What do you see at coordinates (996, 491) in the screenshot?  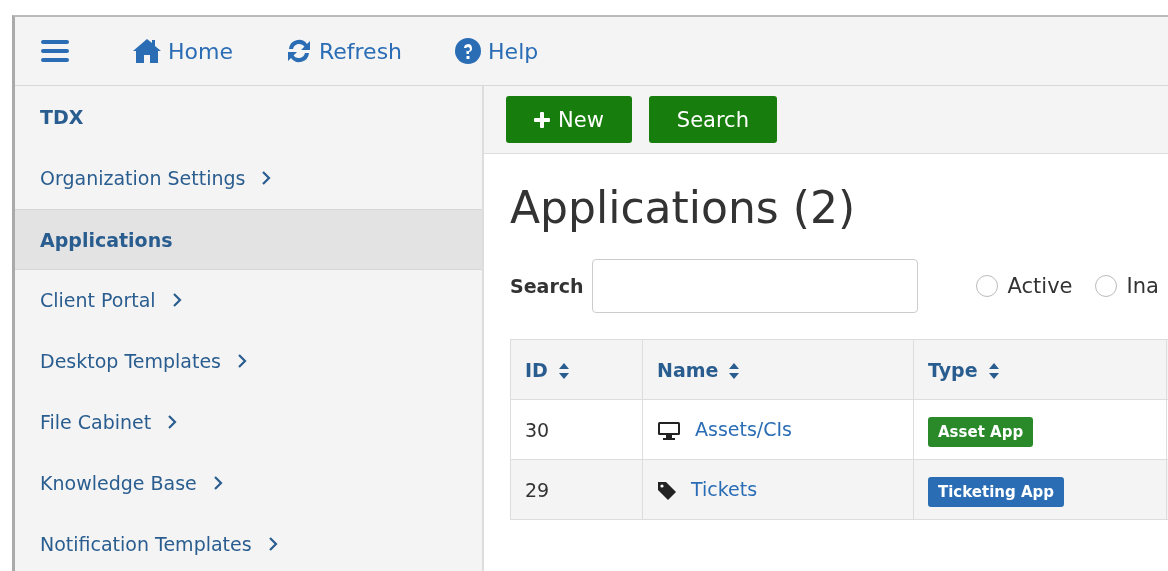 I see `type-badge: Ticketing App` at bounding box center [996, 491].